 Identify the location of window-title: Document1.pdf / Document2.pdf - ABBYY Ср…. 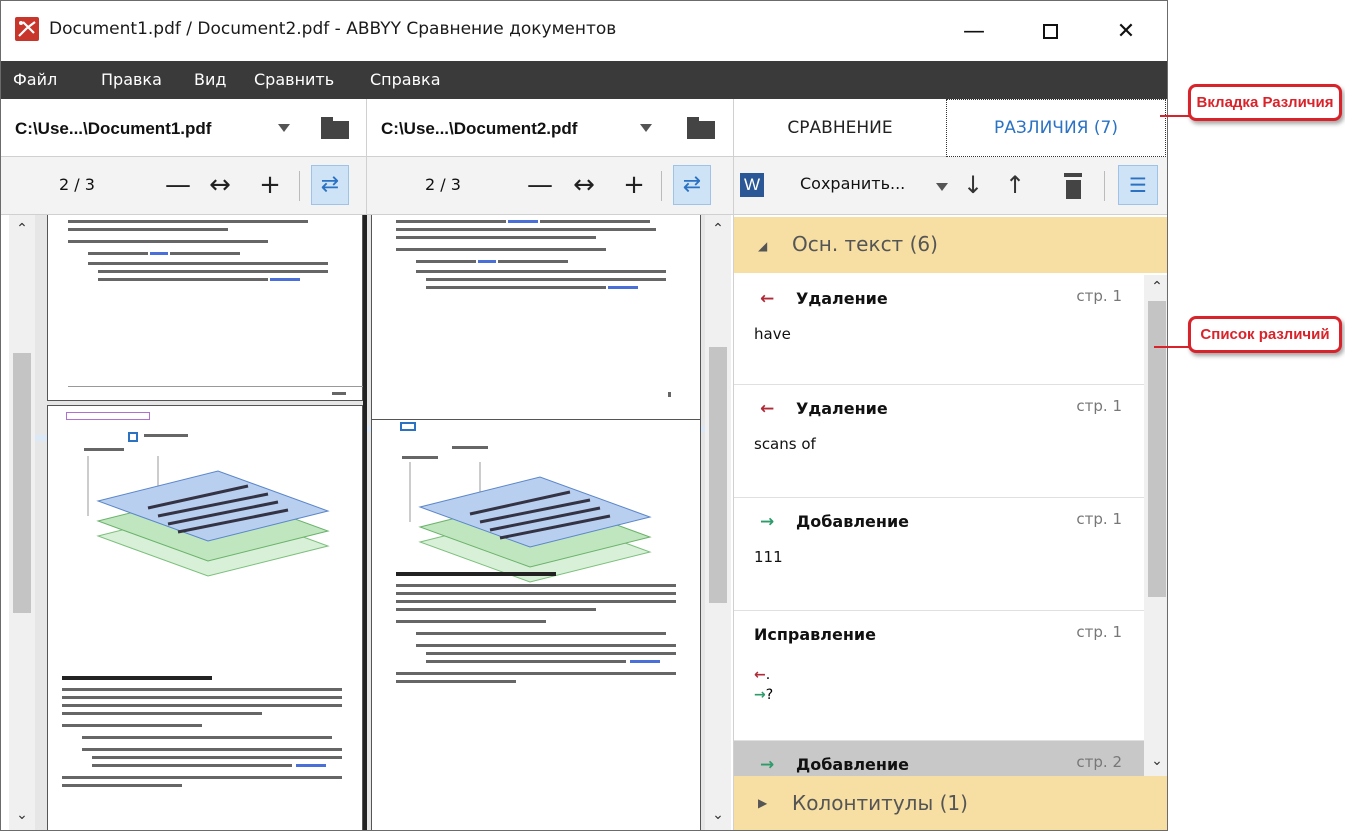
(333, 29).